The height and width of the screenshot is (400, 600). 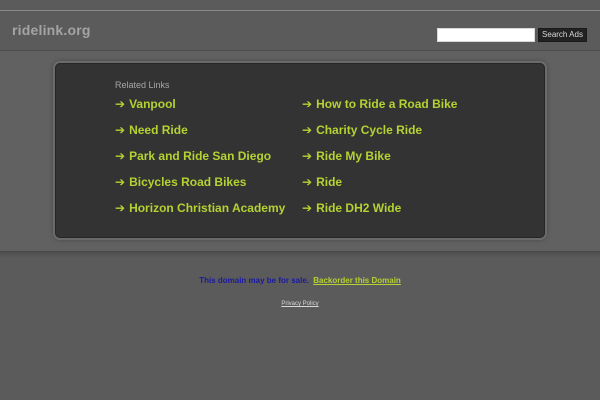 I want to click on privacy-policy-link: Privacy Policy, so click(x=300, y=304).